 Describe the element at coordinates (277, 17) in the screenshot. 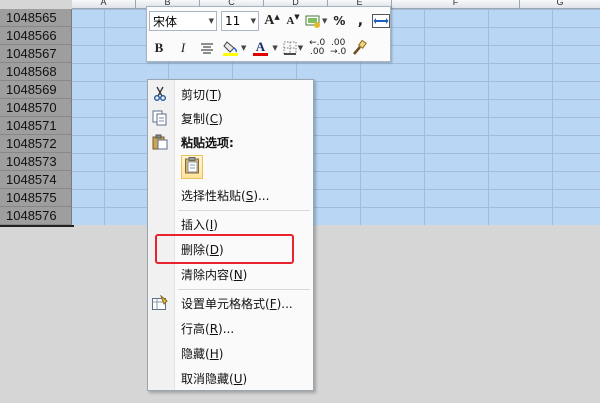

I see `caret-up-icon: ▲` at that location.